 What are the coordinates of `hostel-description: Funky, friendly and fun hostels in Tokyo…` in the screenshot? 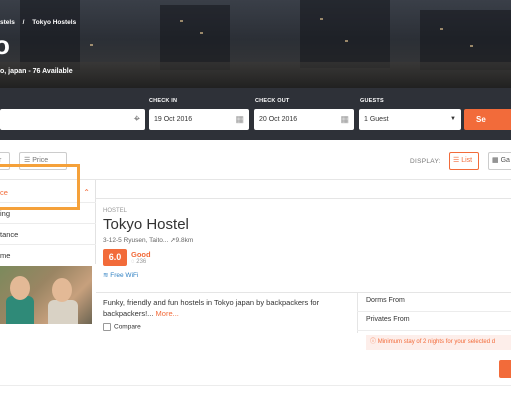 It's located at (225, 308).